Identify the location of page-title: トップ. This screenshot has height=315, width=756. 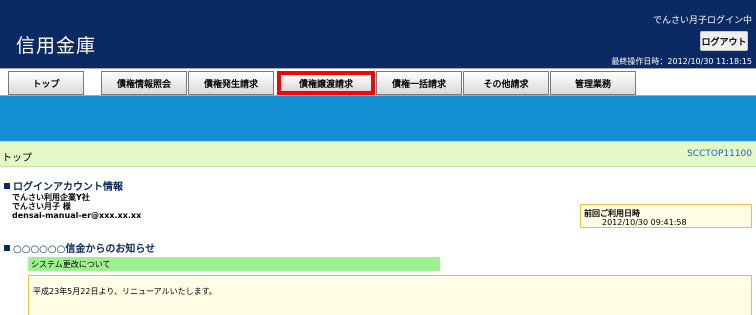
(17, 158).